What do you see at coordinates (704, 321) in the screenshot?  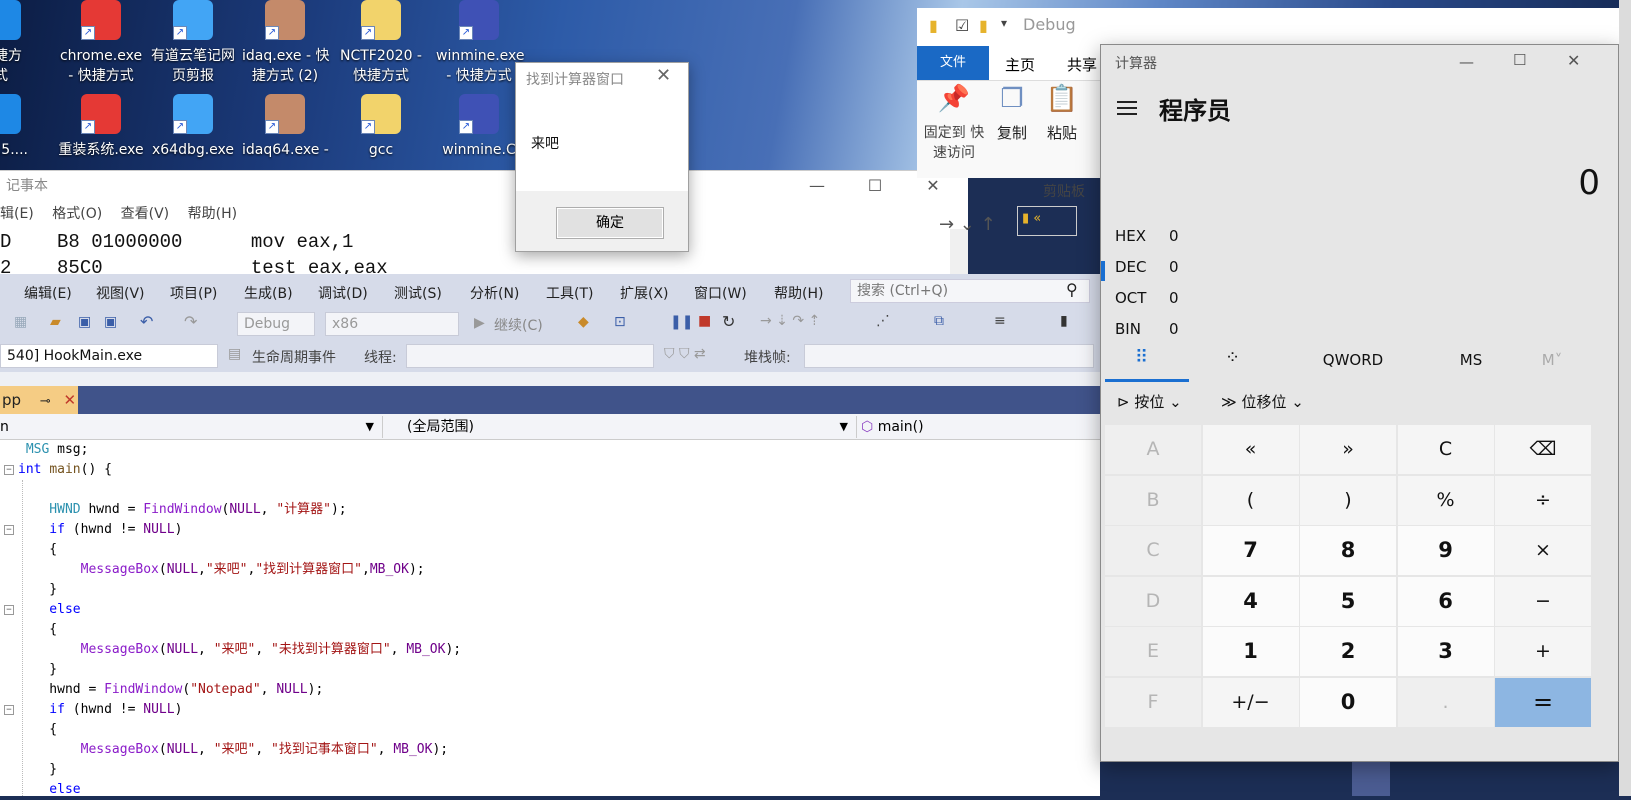 I see `stop-icon: ■` at bounding box center [704, 321].